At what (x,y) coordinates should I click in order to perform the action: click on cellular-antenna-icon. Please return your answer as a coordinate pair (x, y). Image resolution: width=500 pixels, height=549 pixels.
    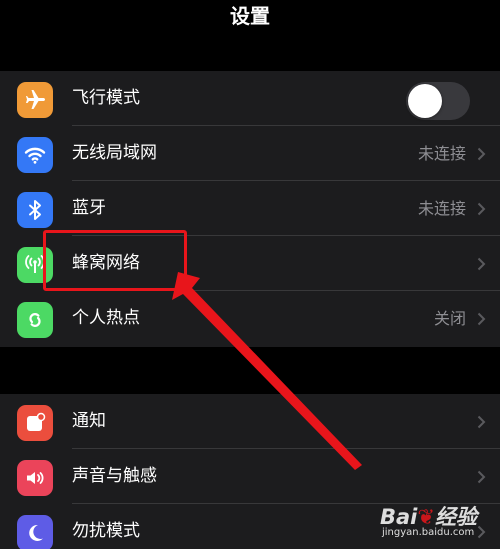
    Looking at the image, I should click on (35, 265).